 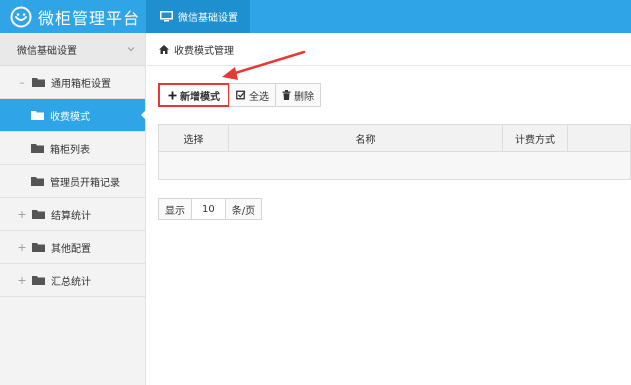 I want to click on column-header-select: 选择, so click(x=194, y=138).